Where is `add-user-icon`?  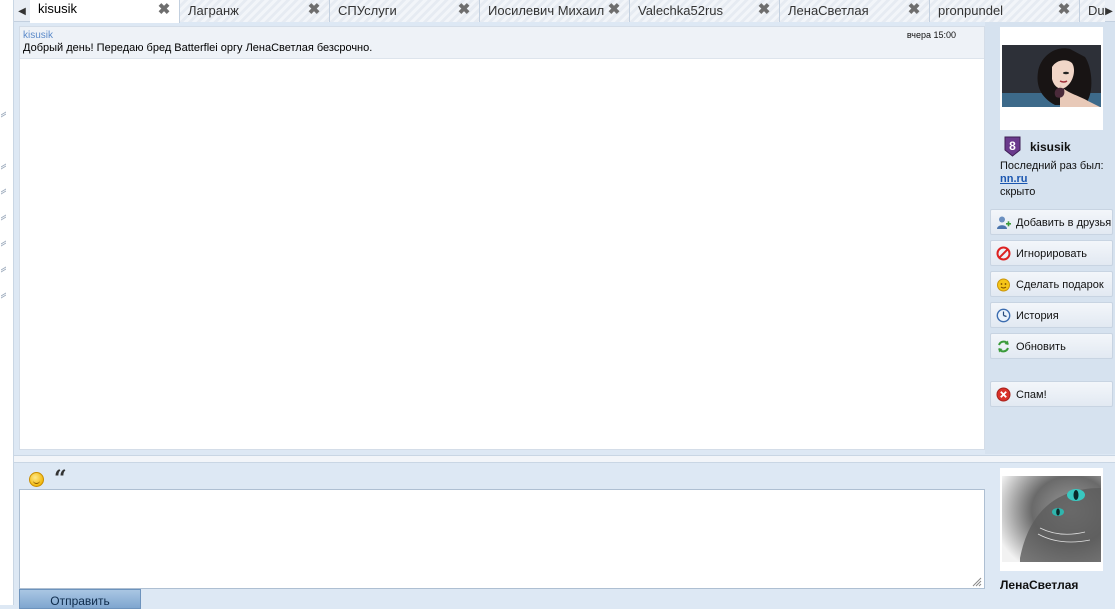
add-user-icon is located at coordinates (1004, 222).